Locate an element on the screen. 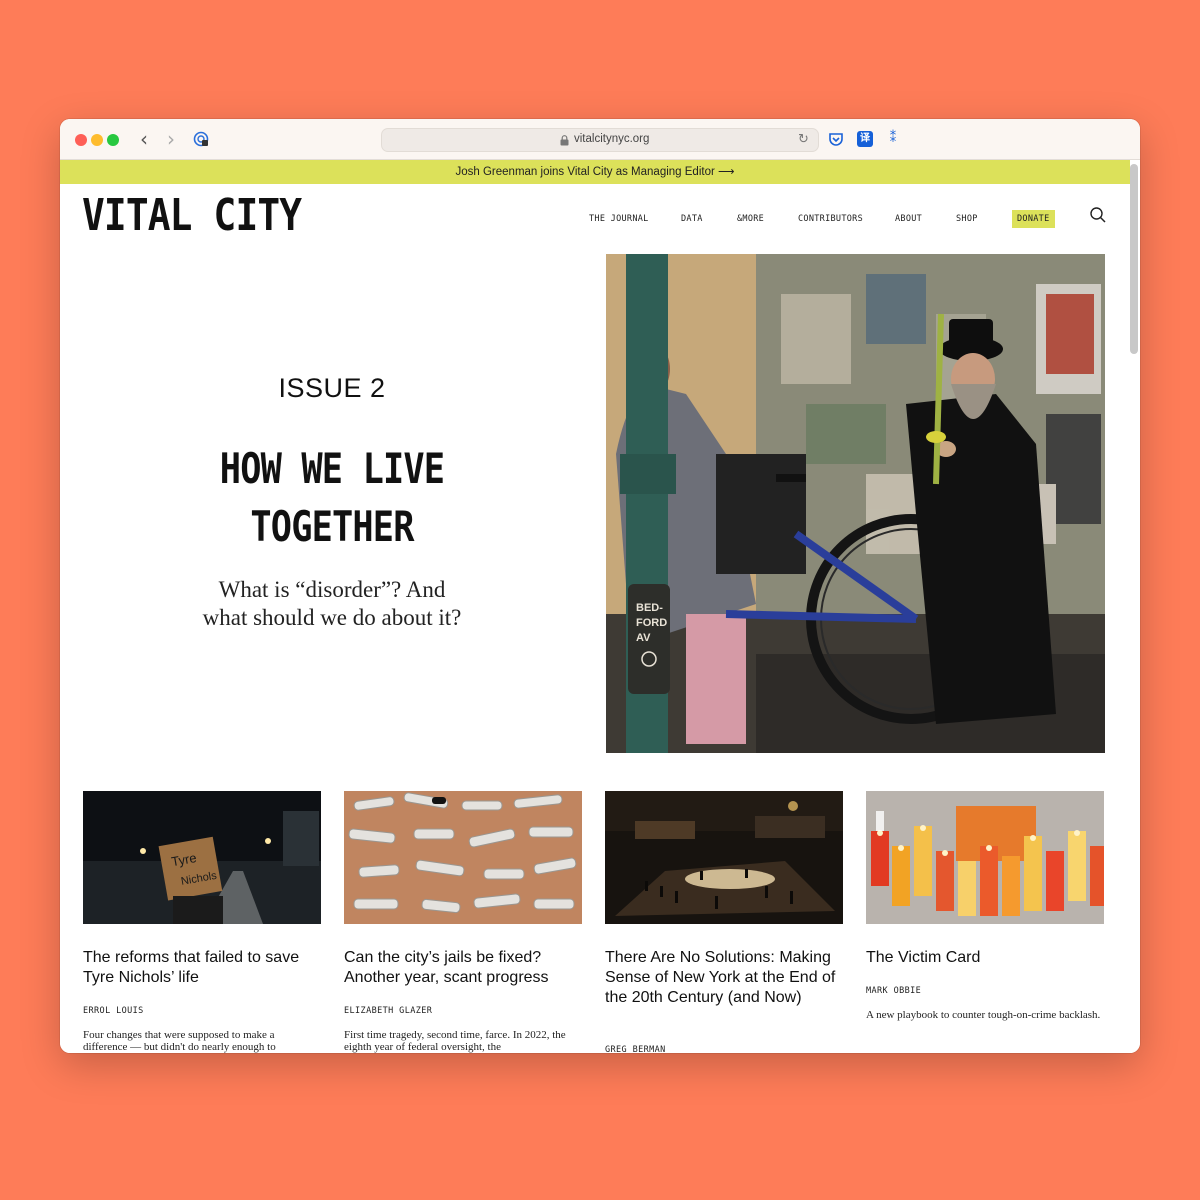  privacy-report-icon is located at coordinates (201, 139).